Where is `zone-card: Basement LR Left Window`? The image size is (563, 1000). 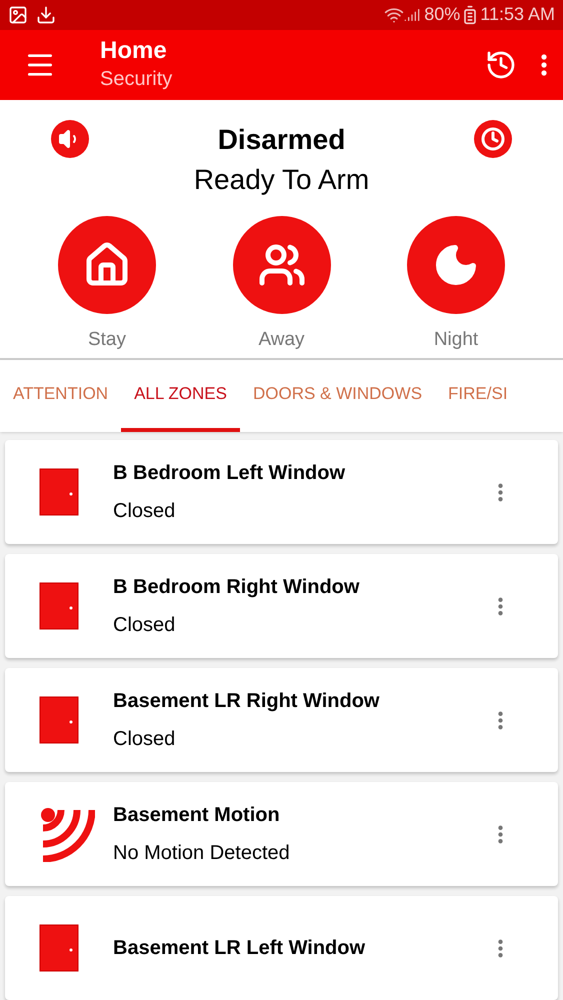 zone-card: Basement LR Left Window is located at coordinates (281, 948).